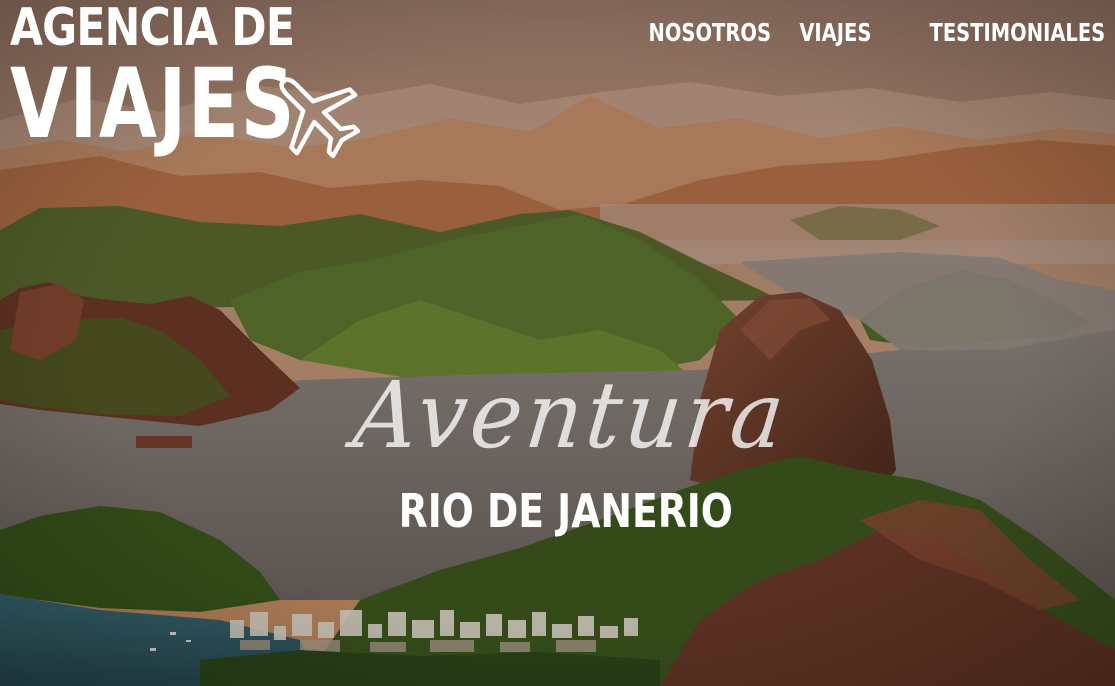  I want to click on hero-tagline: Aventura, so click(570, 415).